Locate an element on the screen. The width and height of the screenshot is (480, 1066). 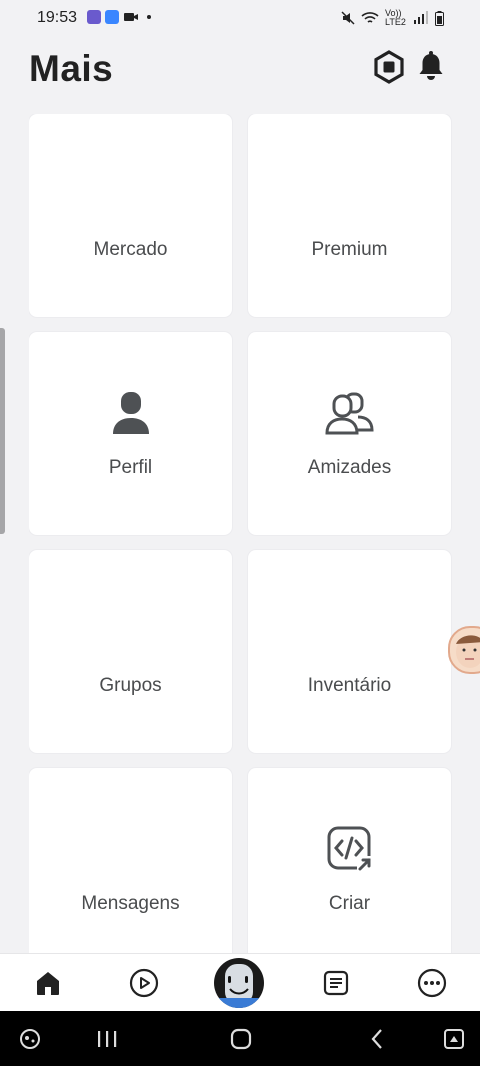
home-square-icon is located at coordinates (241, 1038).